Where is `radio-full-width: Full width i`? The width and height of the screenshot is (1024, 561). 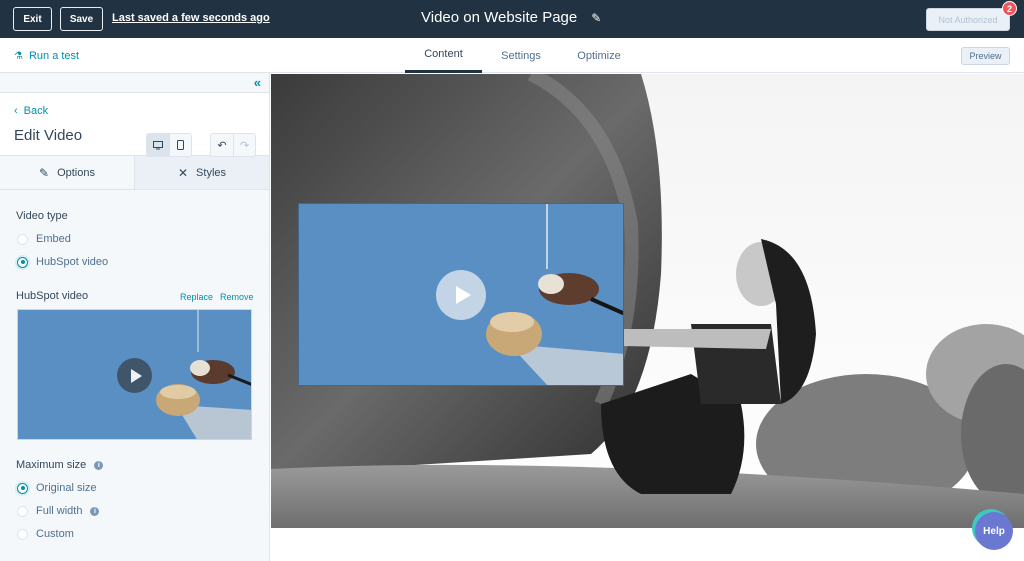
radio-full-width: Full width i is located at coordinates (58, 511).